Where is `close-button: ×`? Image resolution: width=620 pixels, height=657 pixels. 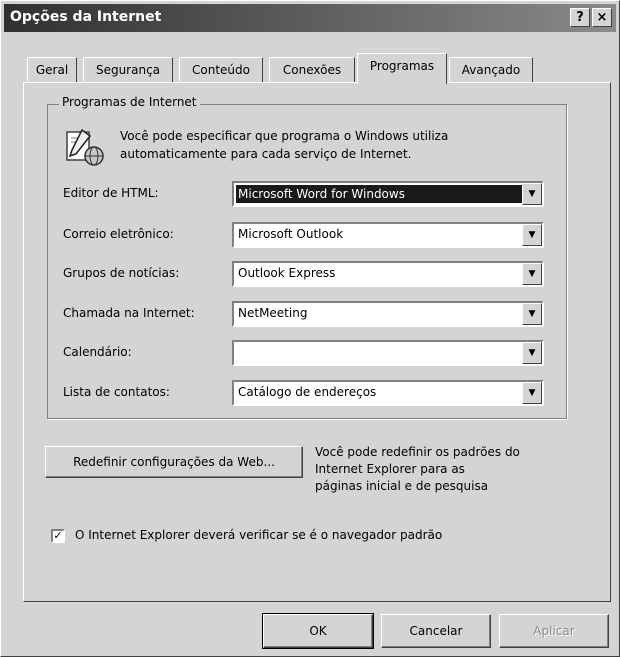
close-button: × is located at coordinates (602, 17).